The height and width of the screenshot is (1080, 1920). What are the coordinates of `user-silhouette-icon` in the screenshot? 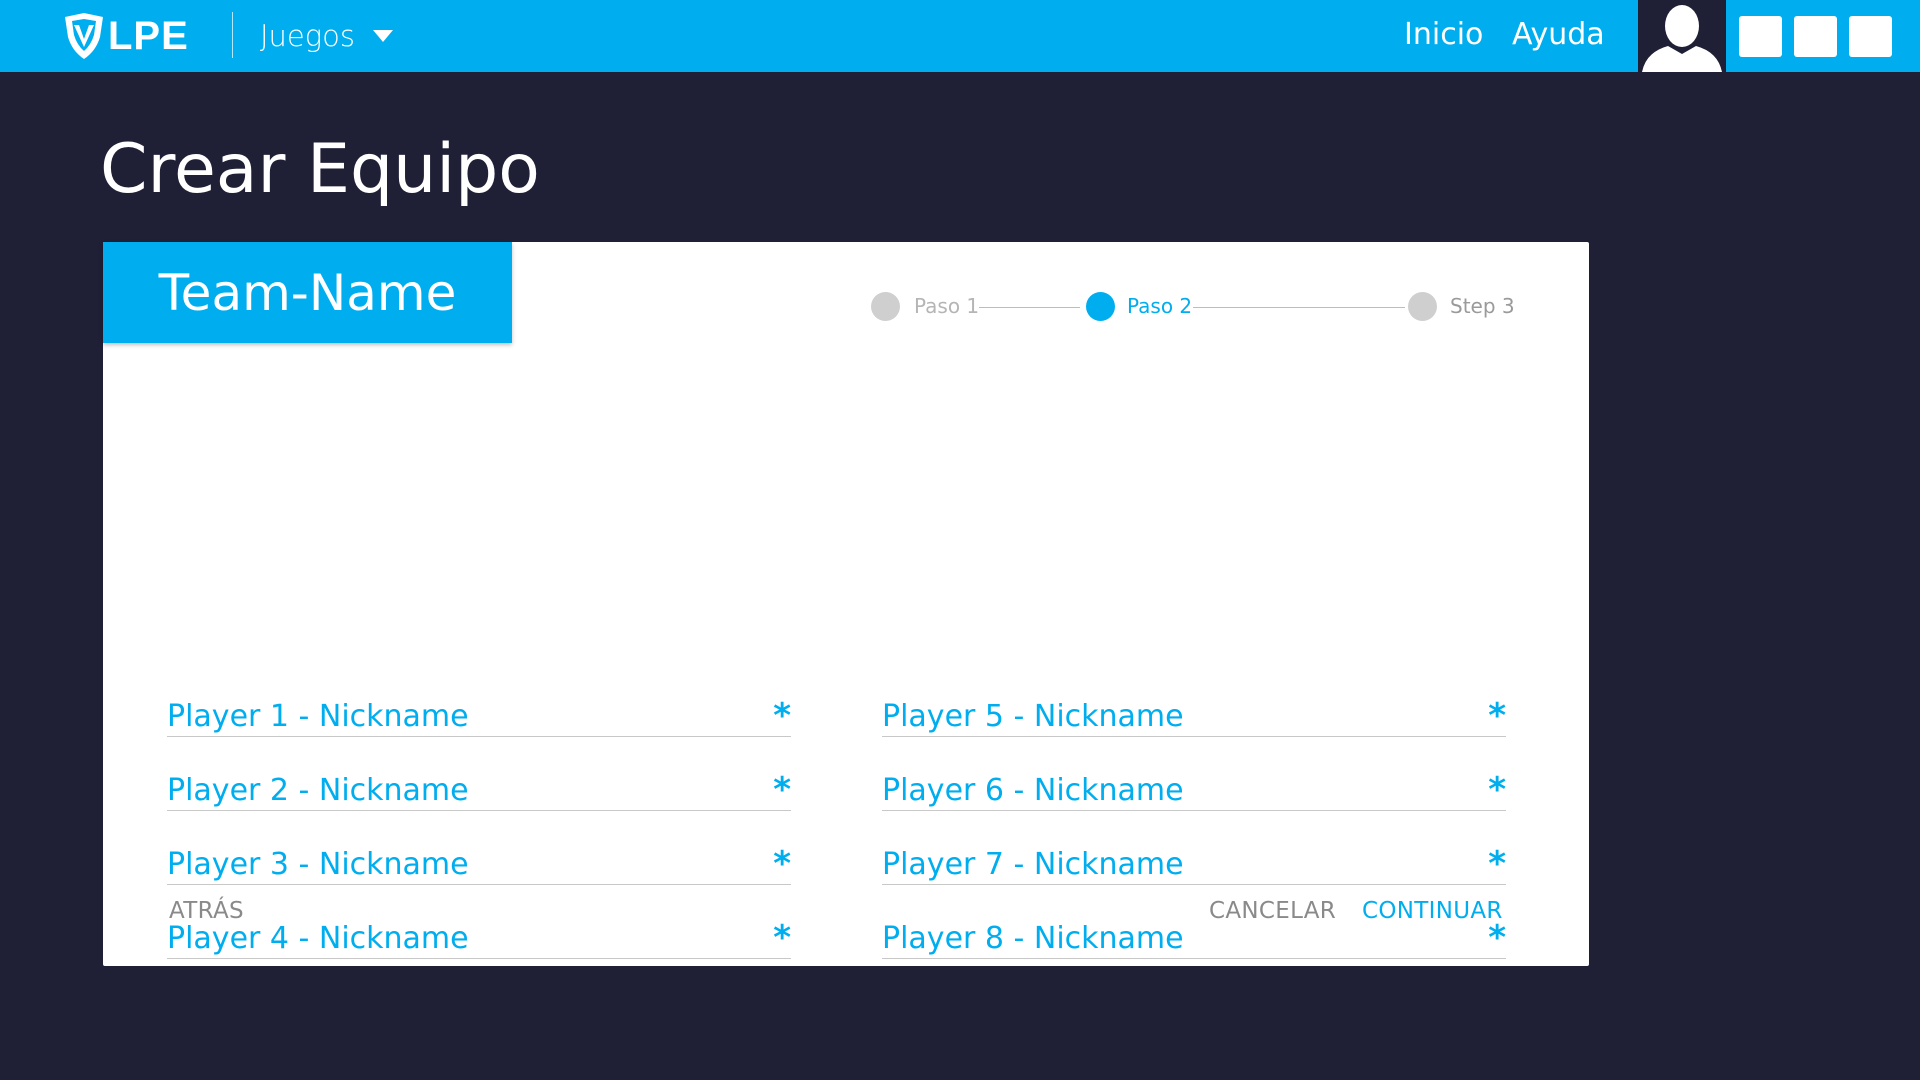 It's located at (1682, 38).